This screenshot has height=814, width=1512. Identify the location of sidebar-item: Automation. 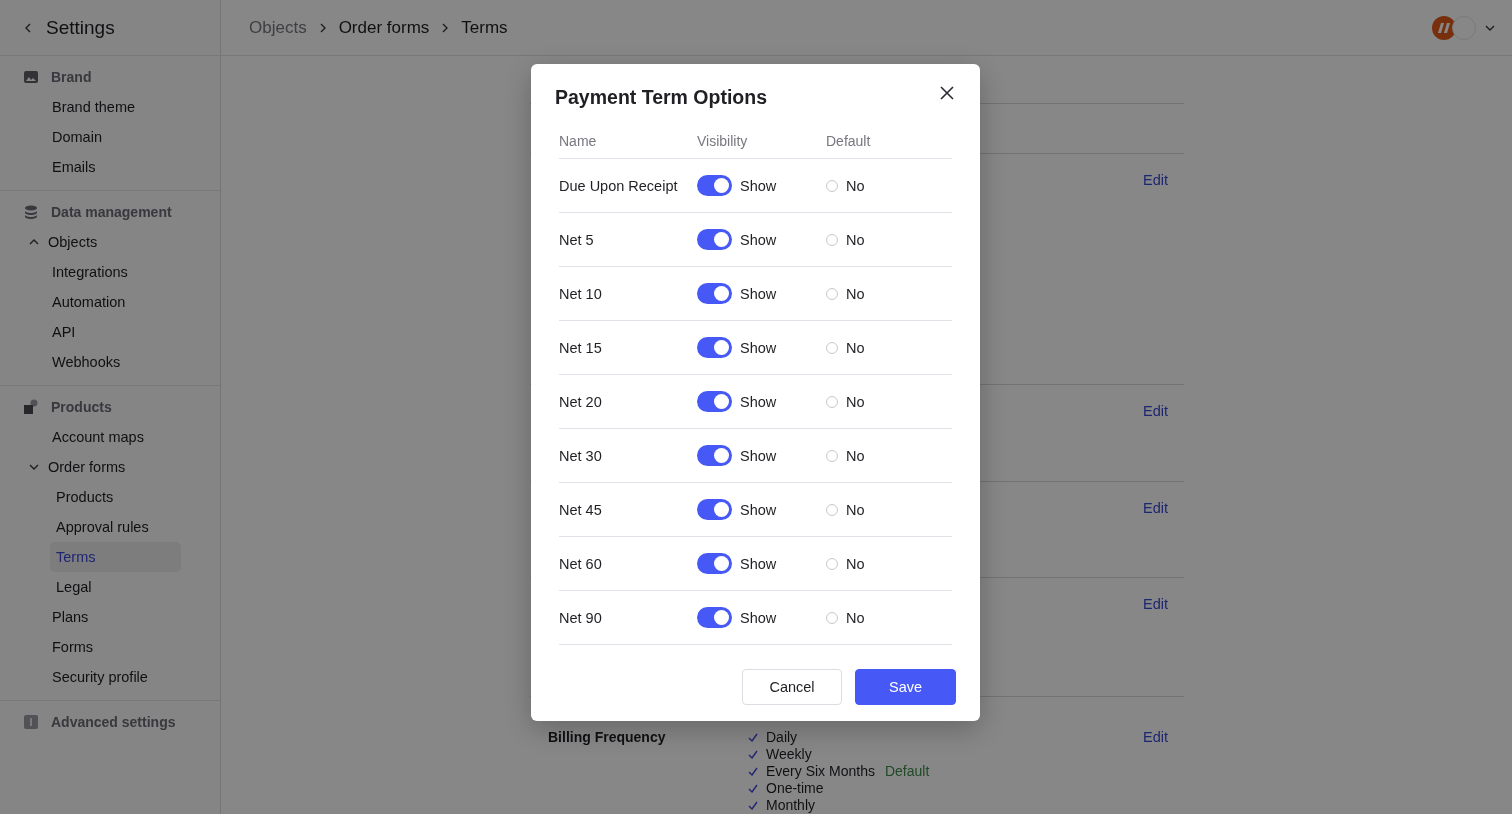
(111, 302).